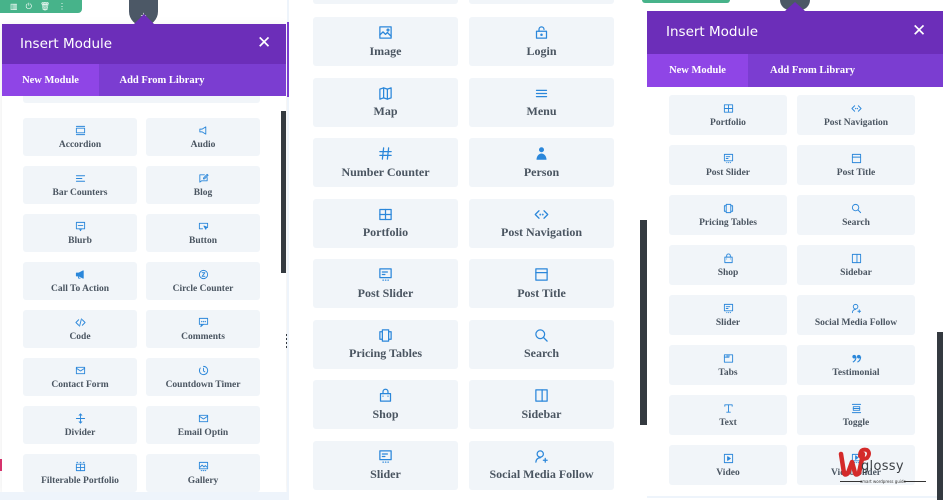 The image size is (943, 500). Describe the element at coordinates (541, 171) in the screenshot. I see `module-label: Person` at that location.